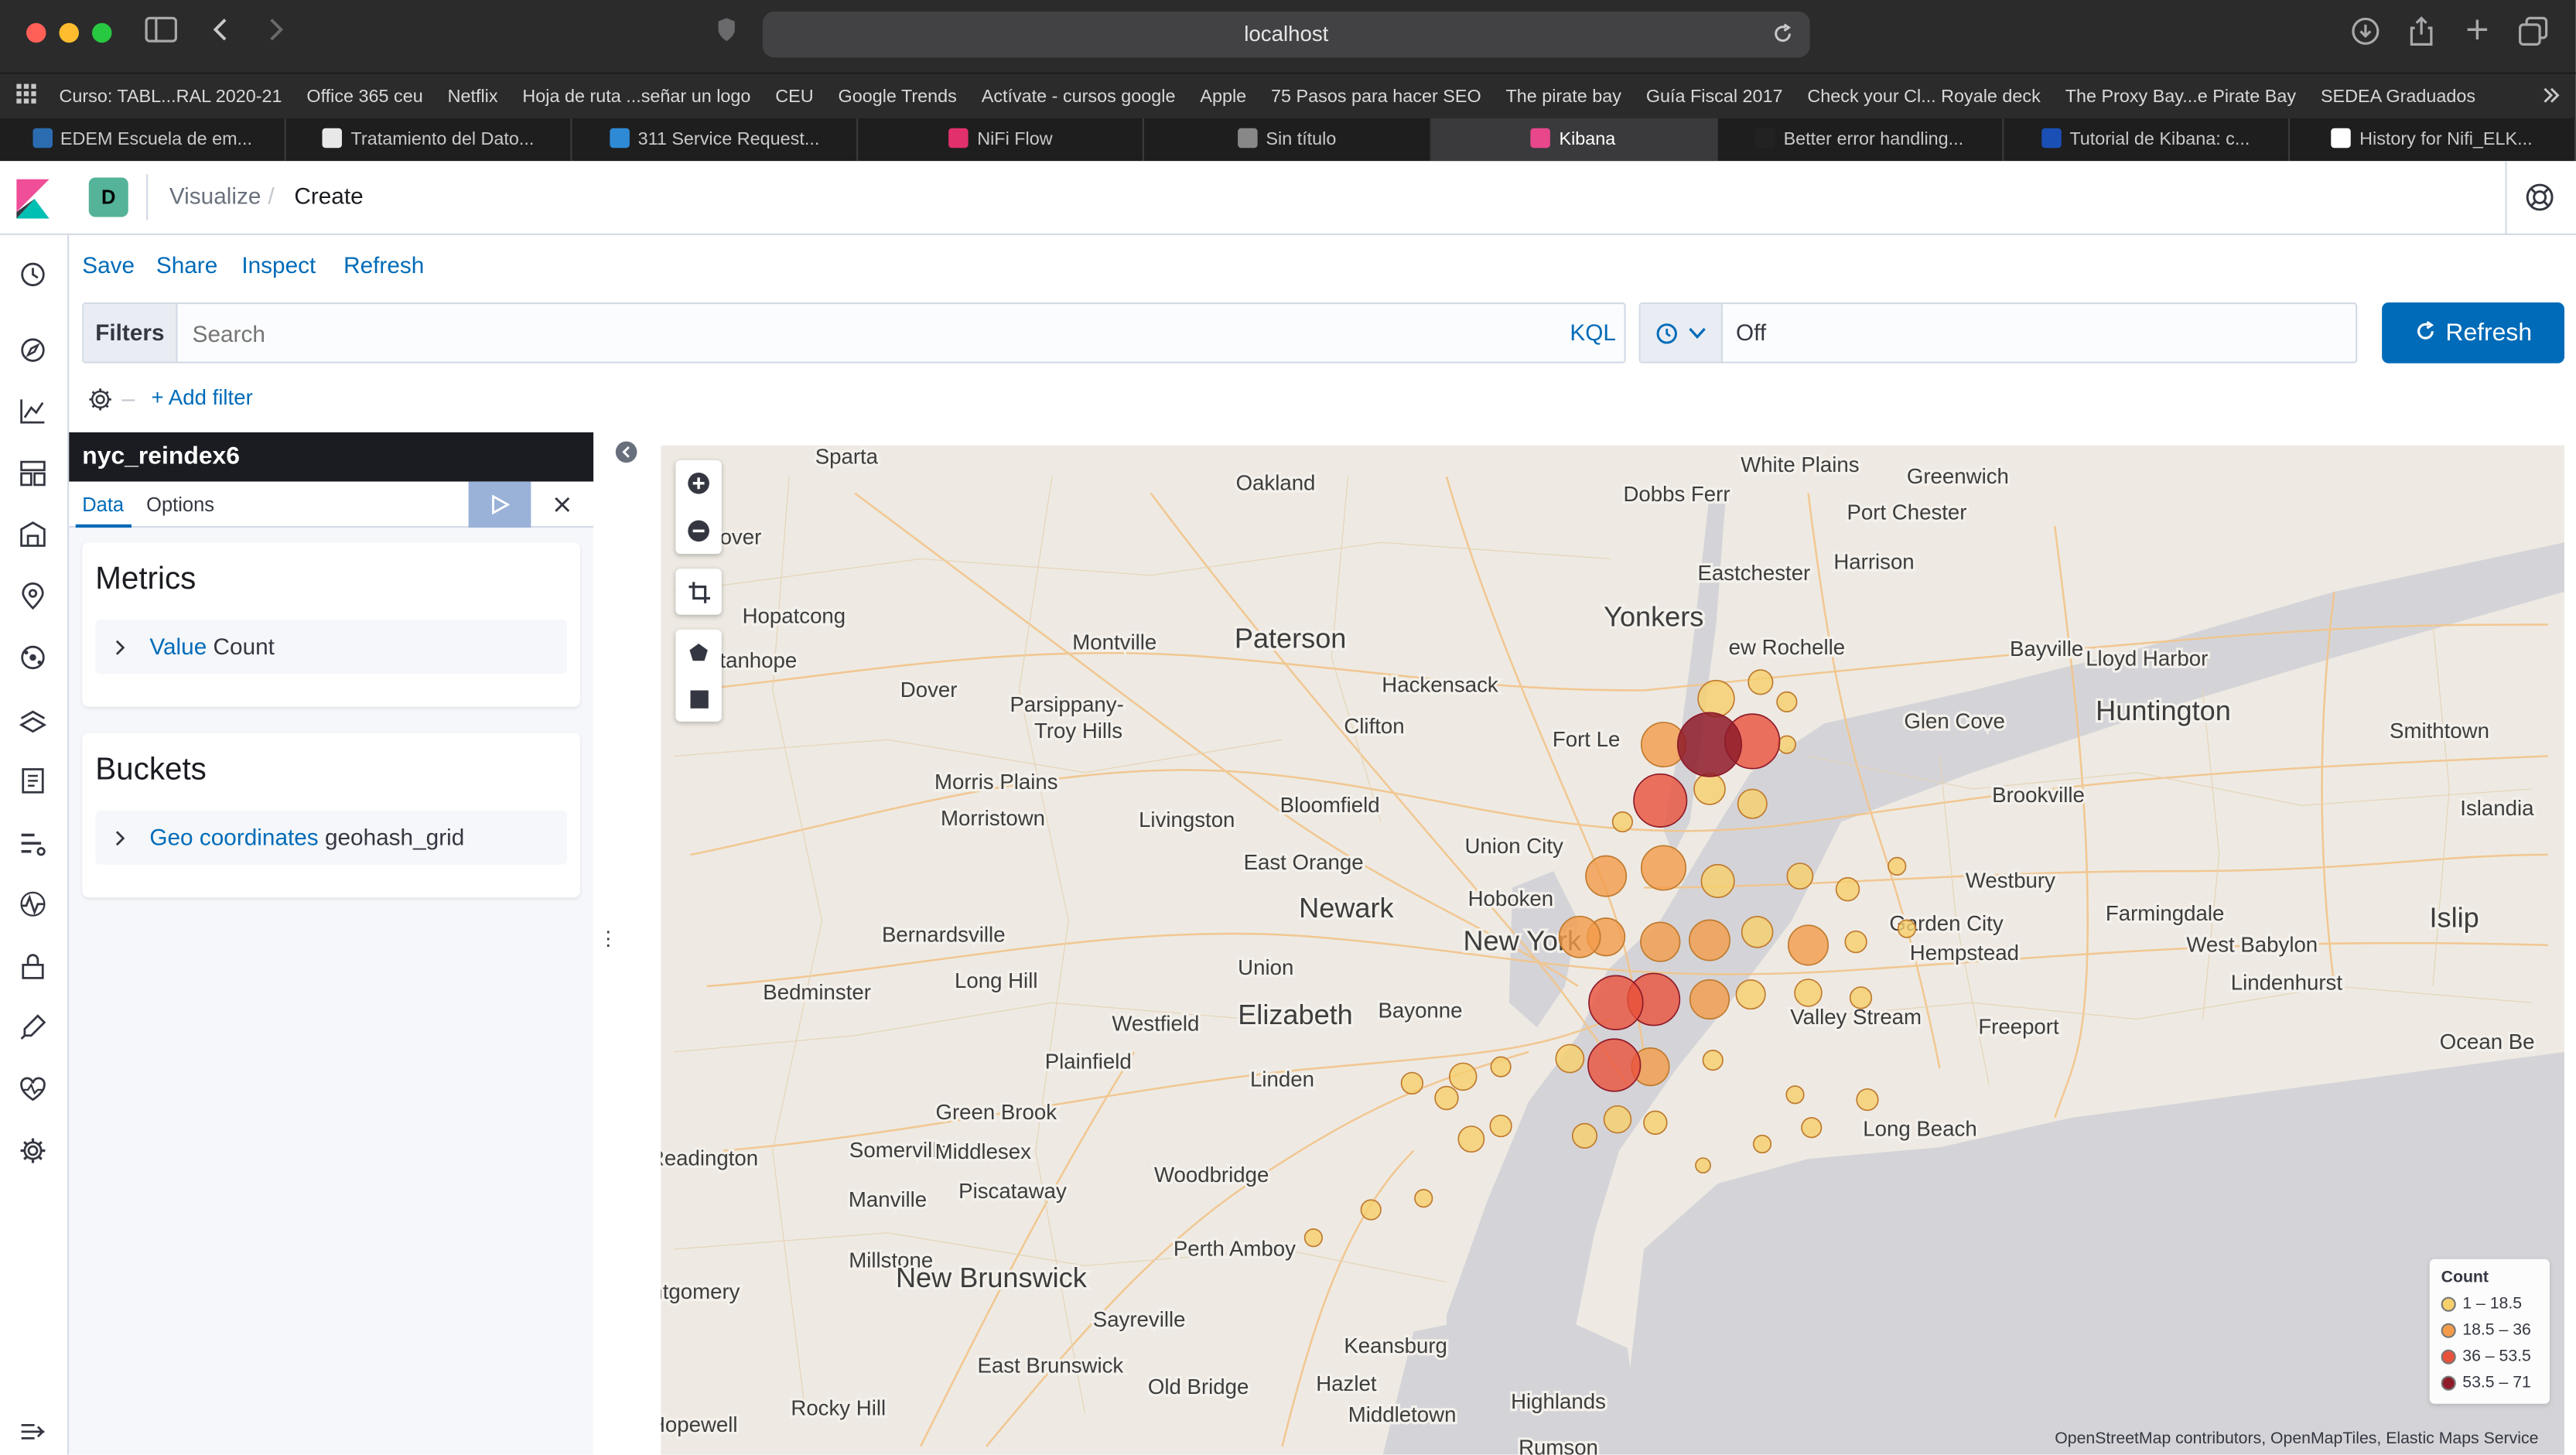  What do you see at coordinates (1783, 35) in the screenshot?
I see `reload-icon` at bounding box center [1783, 35].